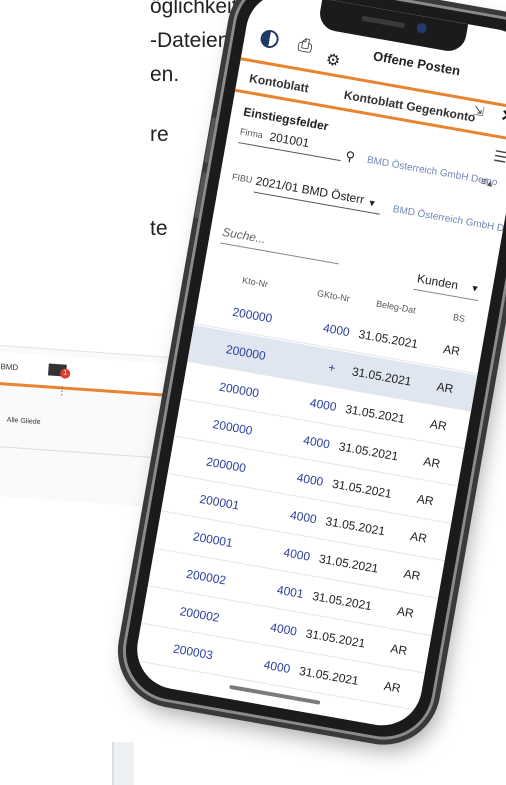  I want to click on collapse-icon: ⇲, so click(478, 112).